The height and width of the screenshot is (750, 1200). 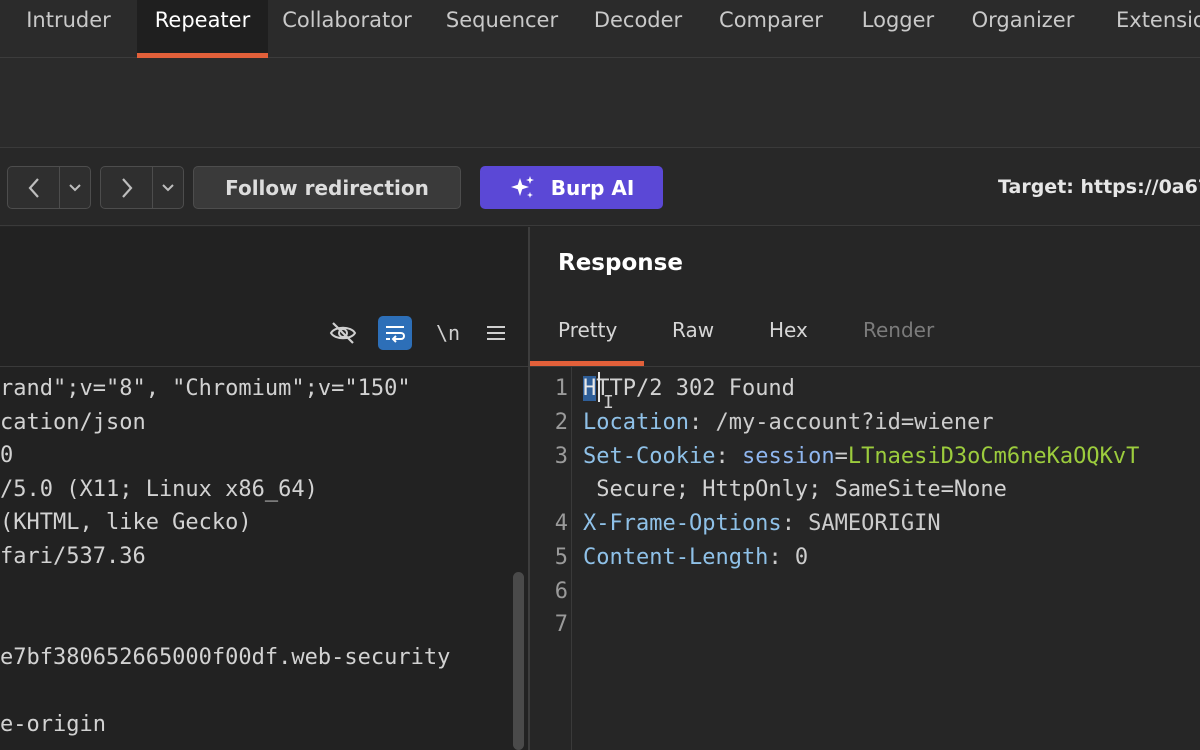 I want to click on text-caret, so click(x=599, y=387).